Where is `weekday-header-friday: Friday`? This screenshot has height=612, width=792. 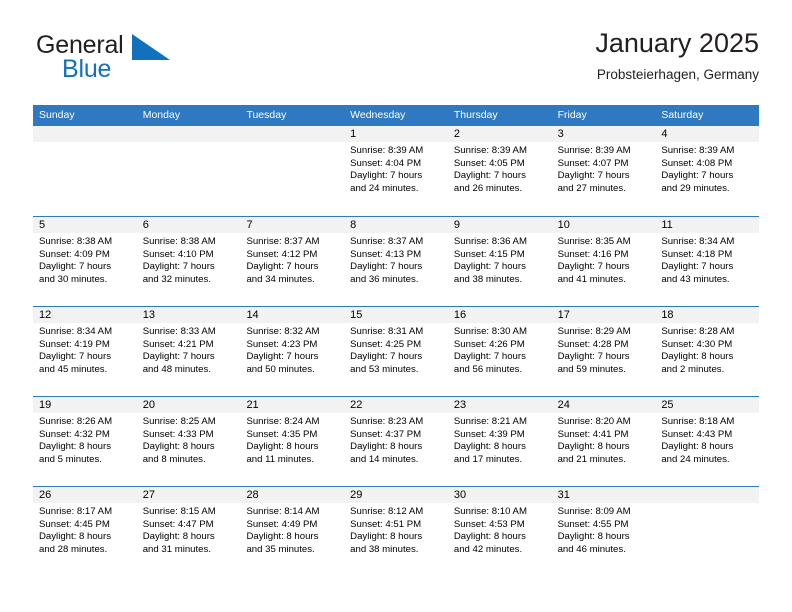
weekday-header-friday: Friday is located at coordinates (572, 115).